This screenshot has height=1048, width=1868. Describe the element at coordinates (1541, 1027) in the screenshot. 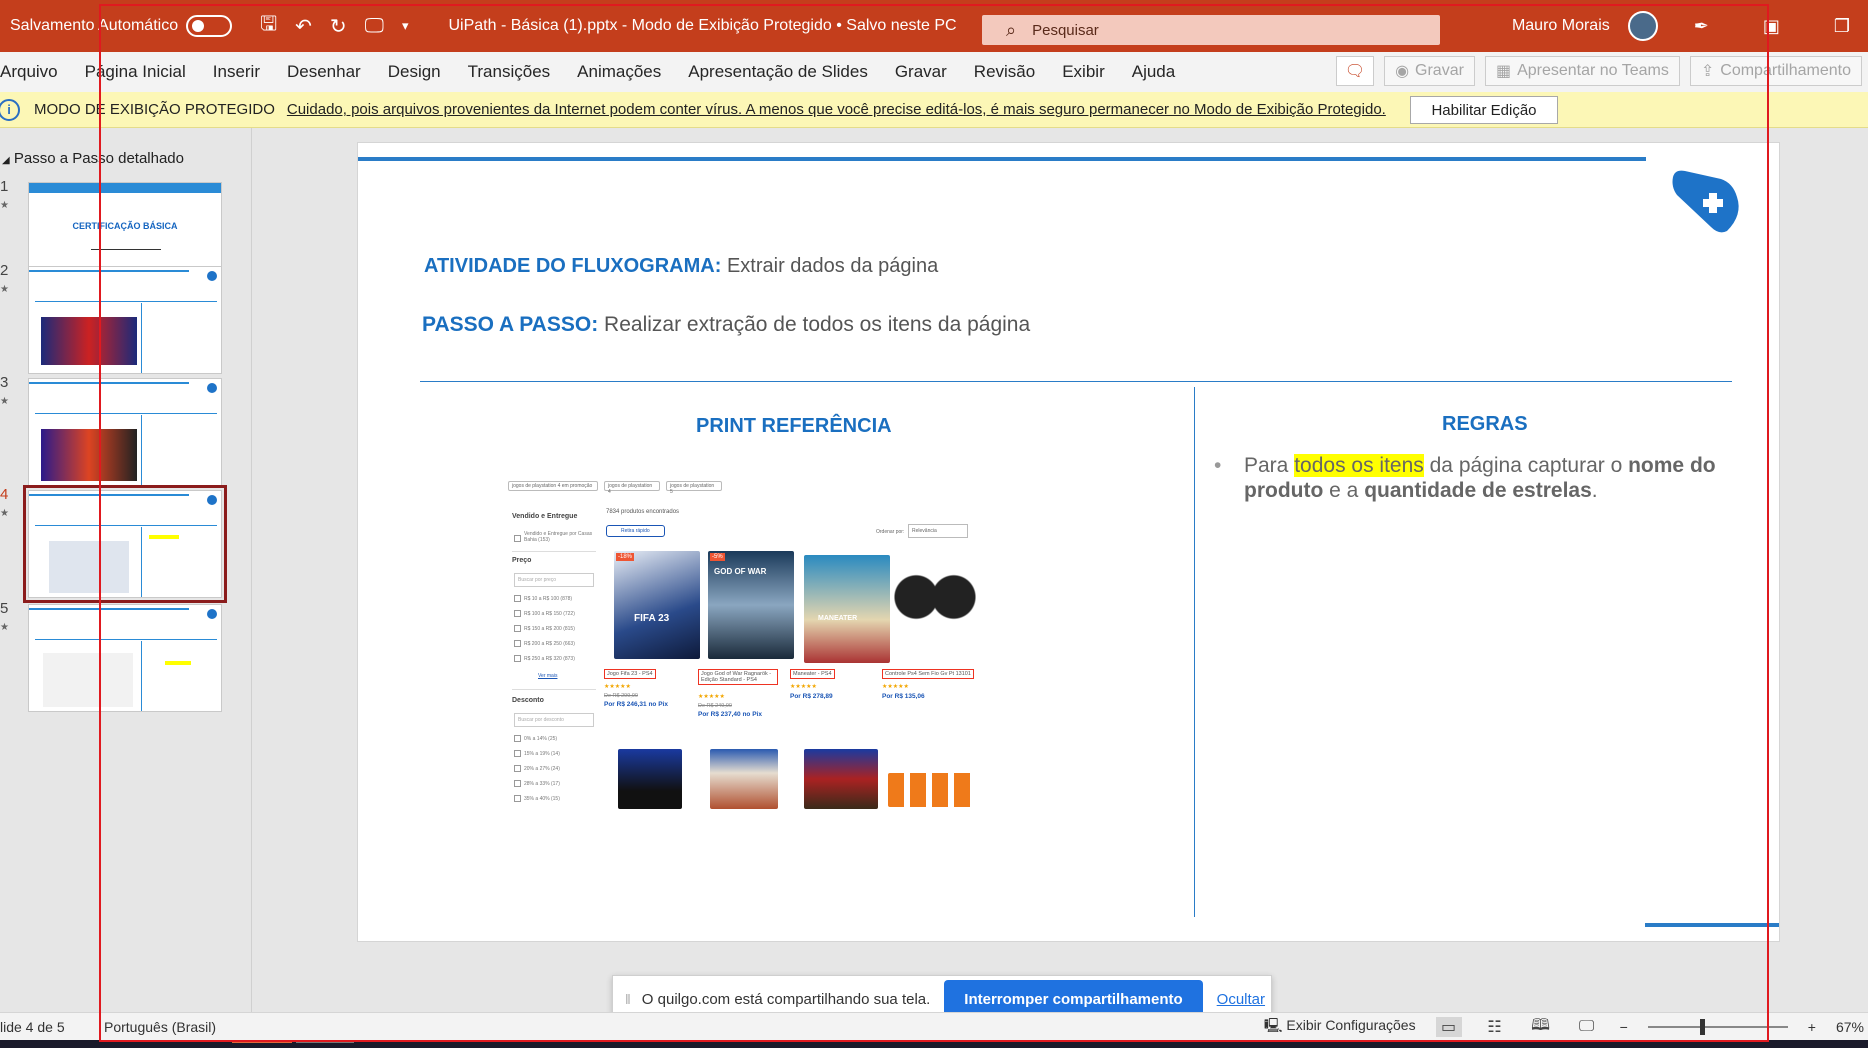

I see `reading-view-icon: 🕮` at that location.